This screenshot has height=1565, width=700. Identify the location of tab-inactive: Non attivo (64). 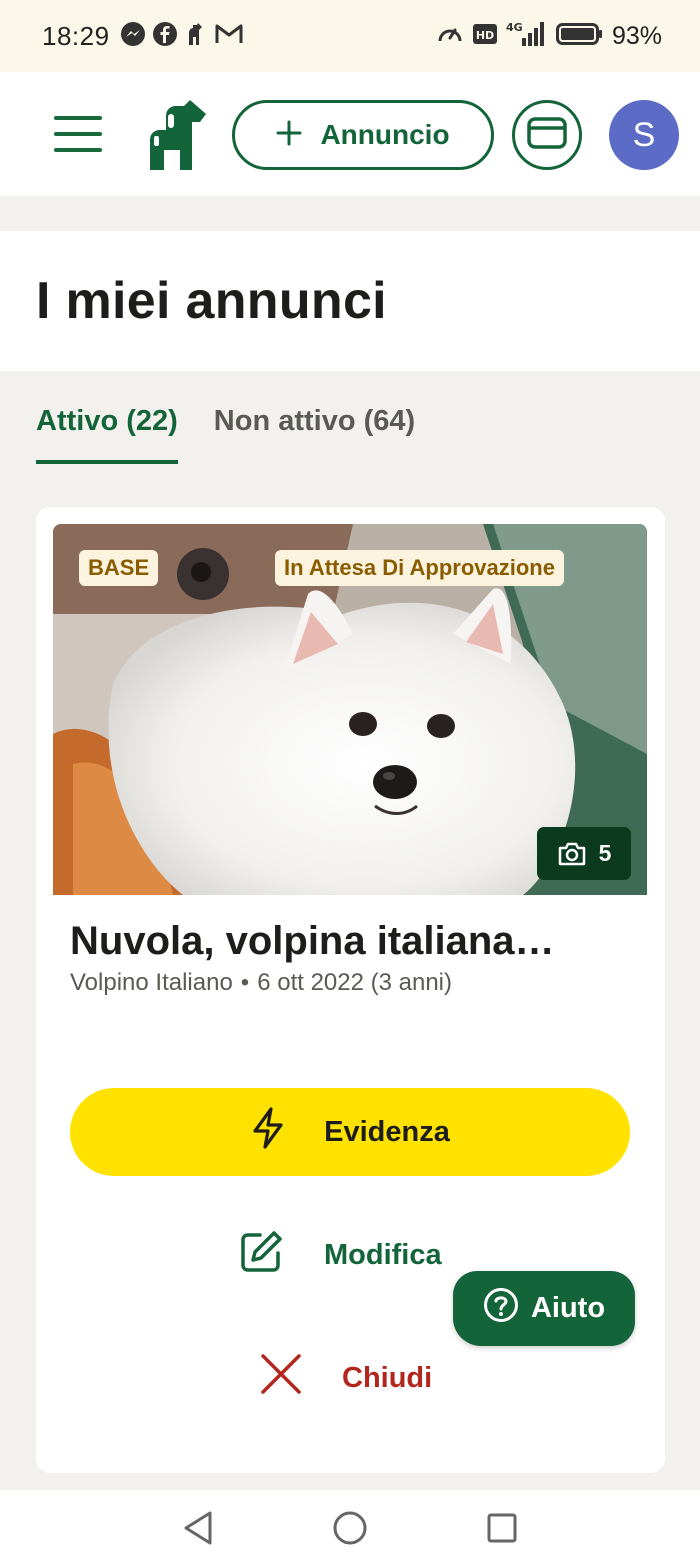
(314, 434).